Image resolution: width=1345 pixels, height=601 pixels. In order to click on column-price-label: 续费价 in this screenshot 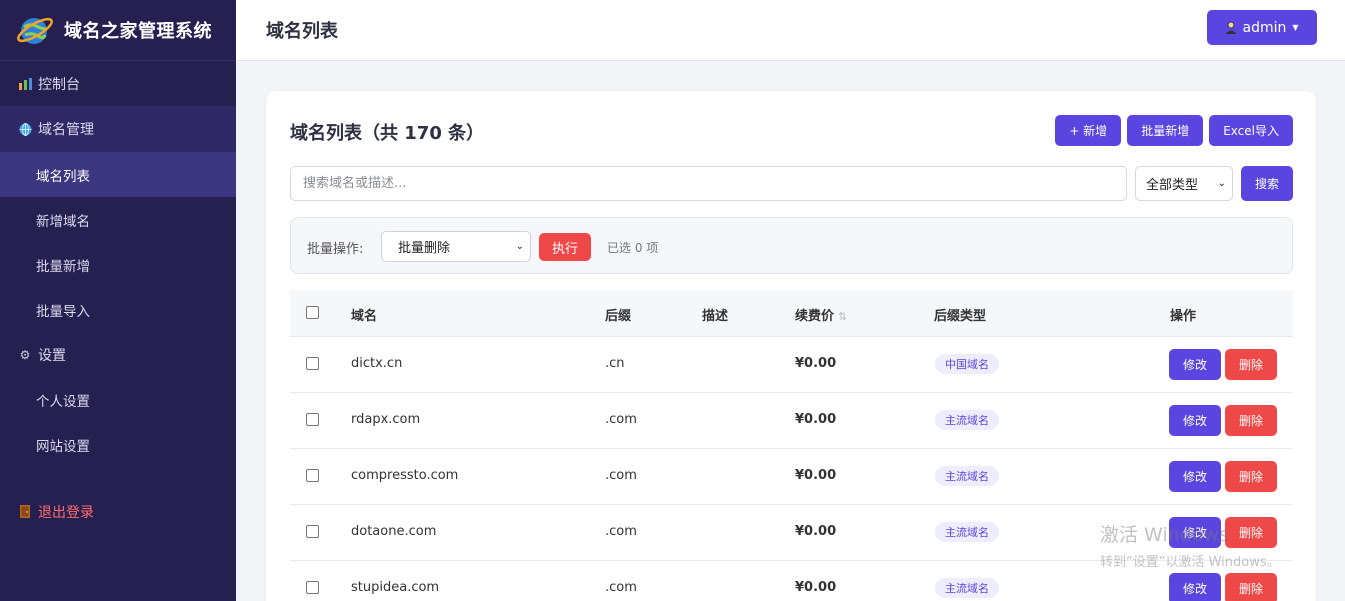, I will do `click(815, 316)`.